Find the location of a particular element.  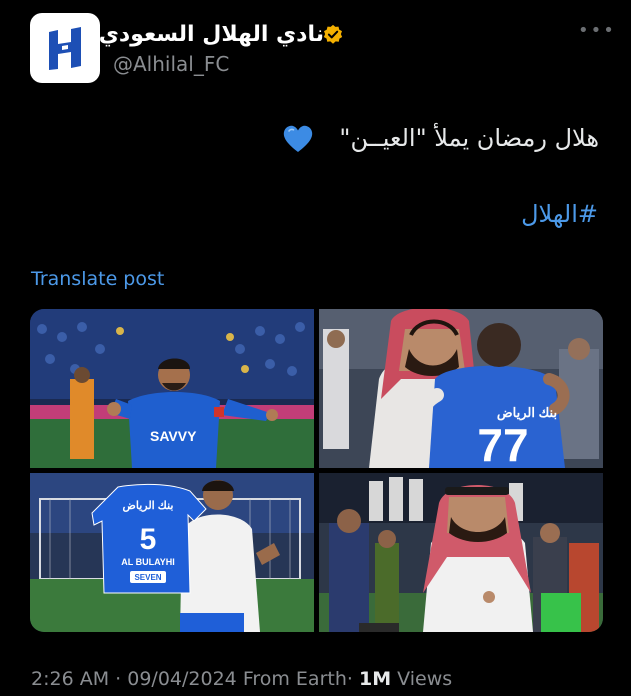

tweet-text: هلال رمضان يملأ "العيــن" is located at coordinates (469, 138).